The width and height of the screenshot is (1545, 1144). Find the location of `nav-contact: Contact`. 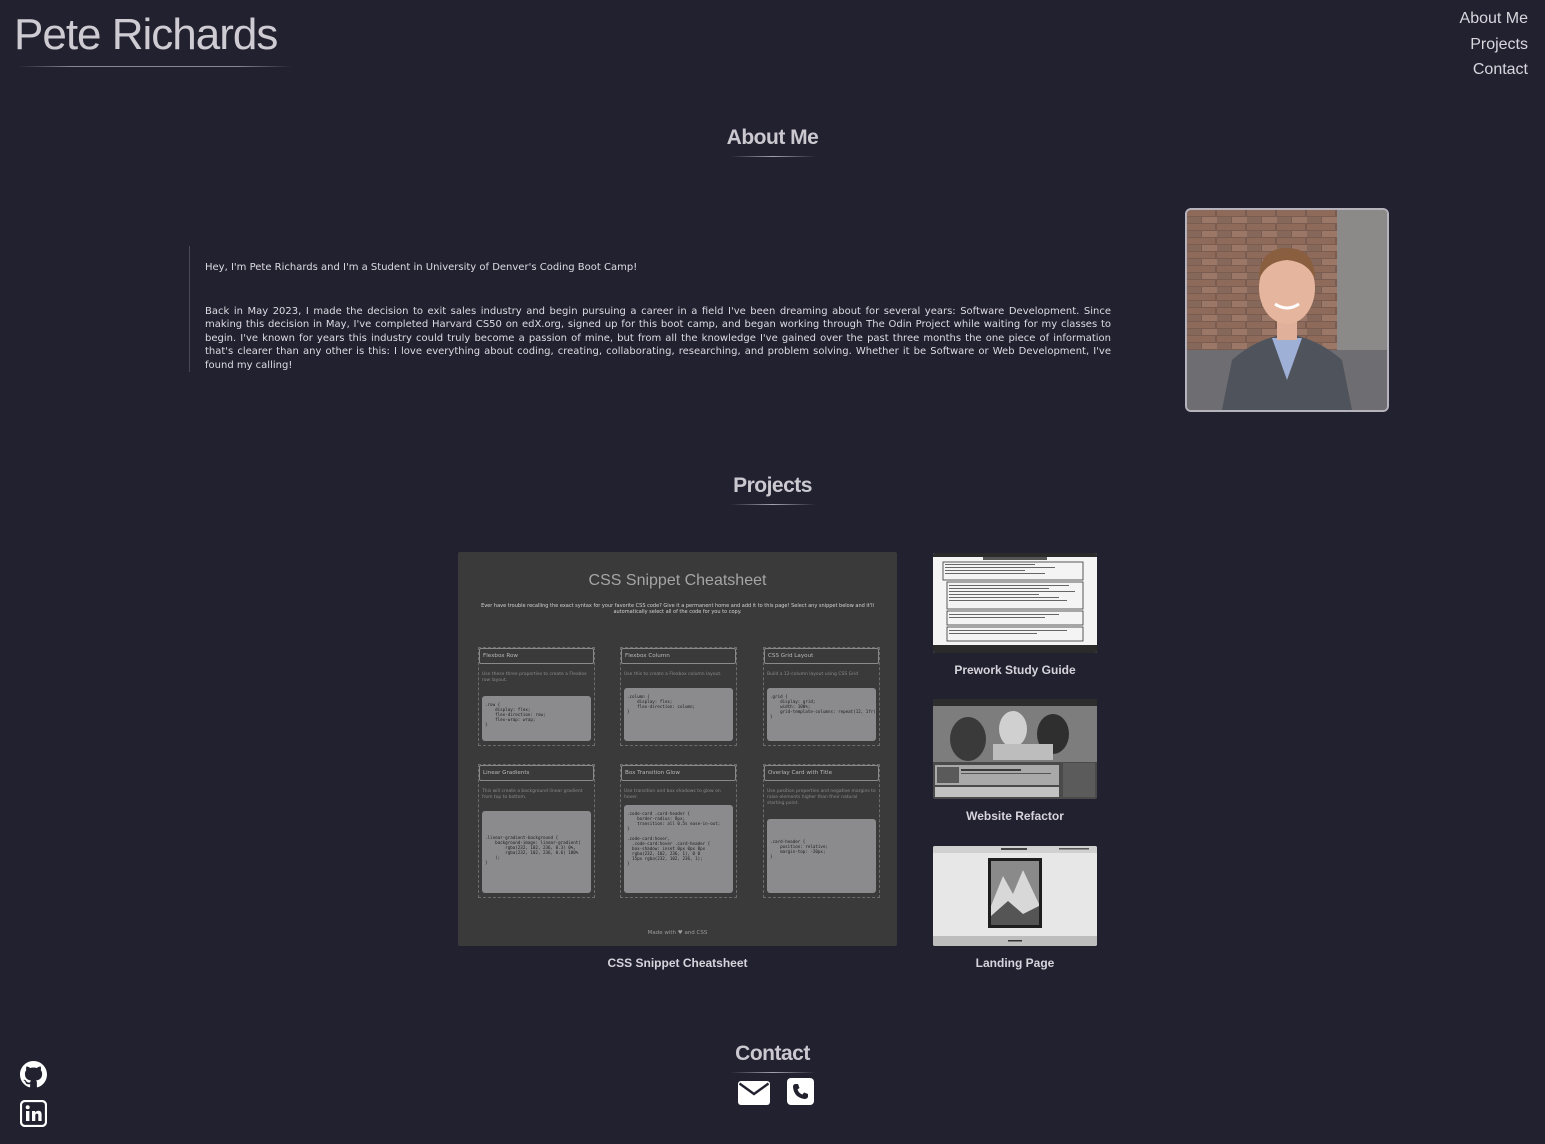

nav-contact: Contact is located at coordinates (1494, 70).